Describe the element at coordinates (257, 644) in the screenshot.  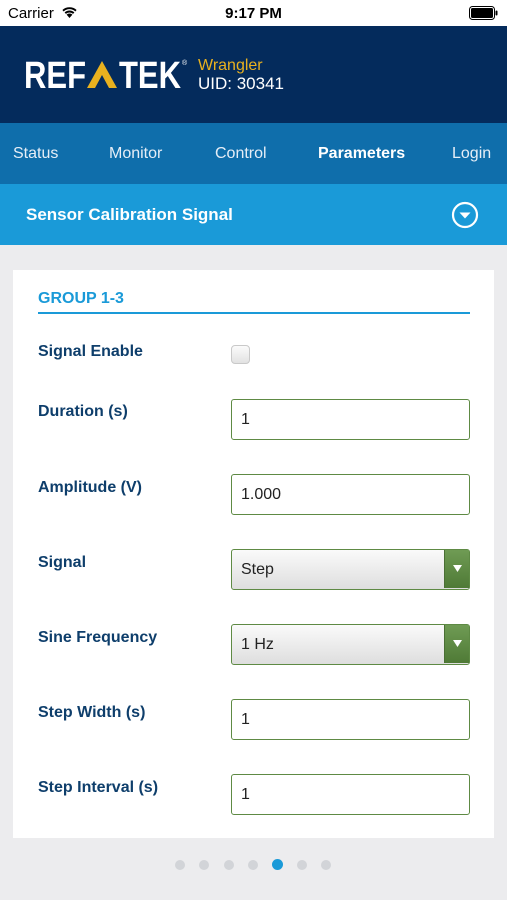
I see `sine-frequency-select-value: 1 Hz` at that location.